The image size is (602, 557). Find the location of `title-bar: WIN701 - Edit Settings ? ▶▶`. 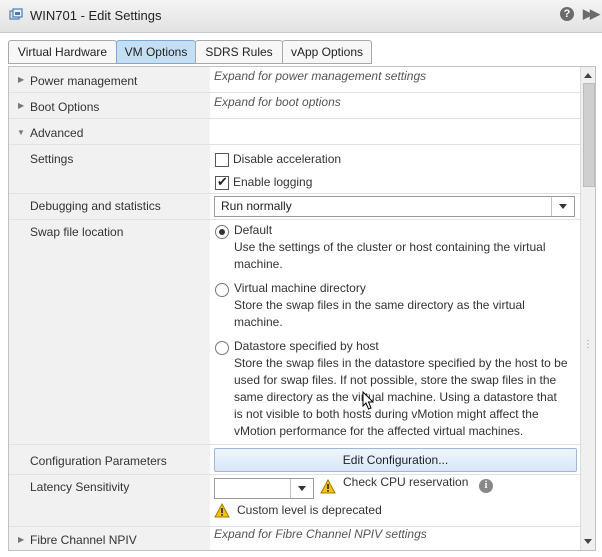

title-bar: WIN701 - Edit Settings ? ▶▶ is located at coordinates (301, 16).